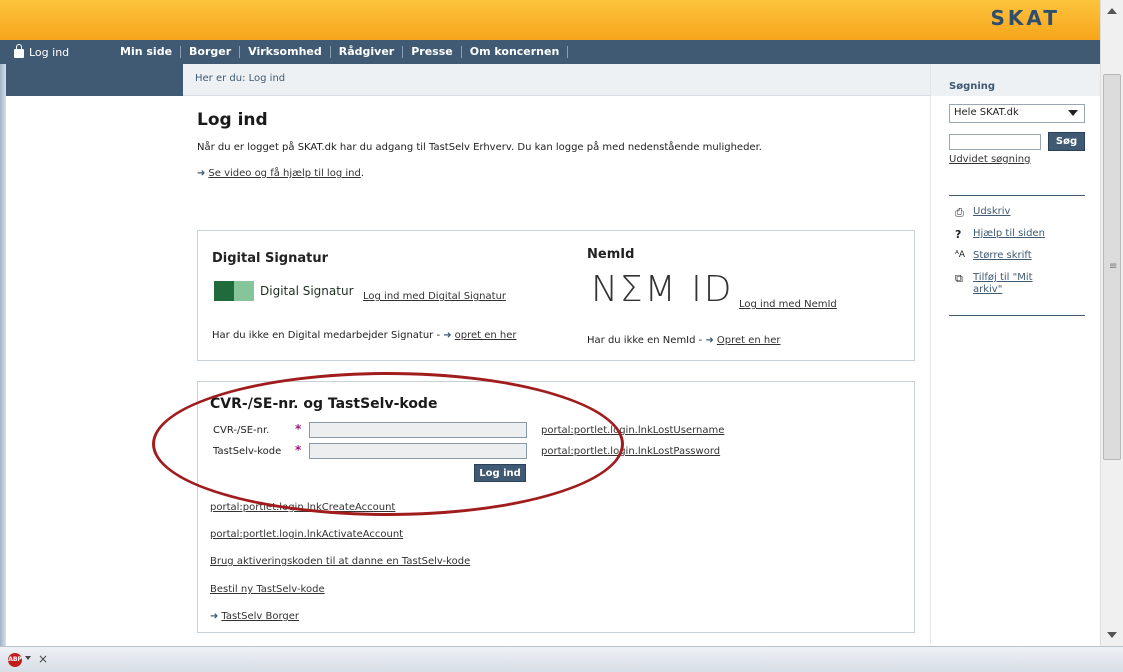 This screenshot has height=672, width=1123. Describe the element at coordinates (960, 255) in the screenshot. I see `text-size-icon: ᴬA` at that location.